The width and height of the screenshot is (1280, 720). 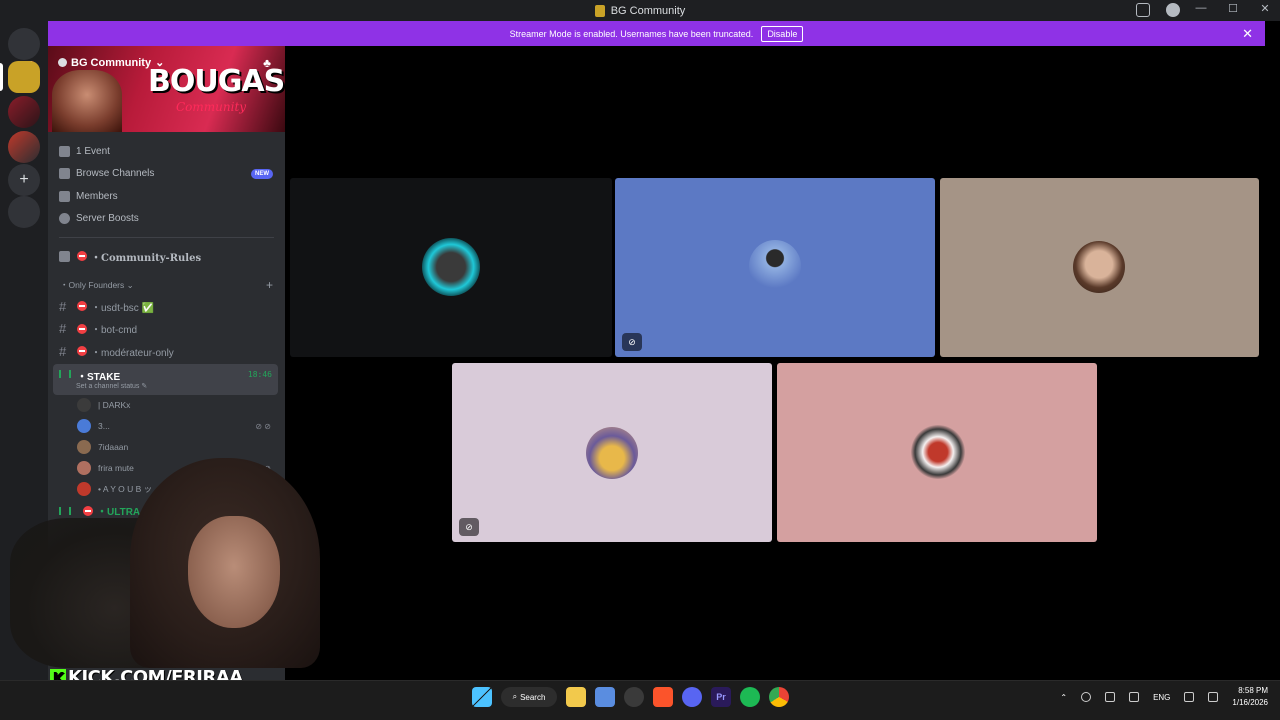 What do you see at coordinates (782, 33) in the screenshot?
I see `disable-streamer-mode-button: Disable` at bounding box center [782, 33].